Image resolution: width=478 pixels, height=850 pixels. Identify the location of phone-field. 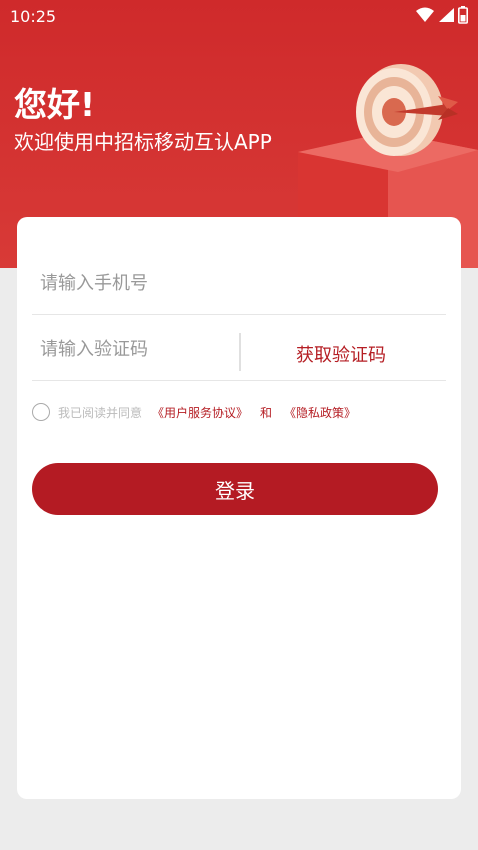
(239, 287).